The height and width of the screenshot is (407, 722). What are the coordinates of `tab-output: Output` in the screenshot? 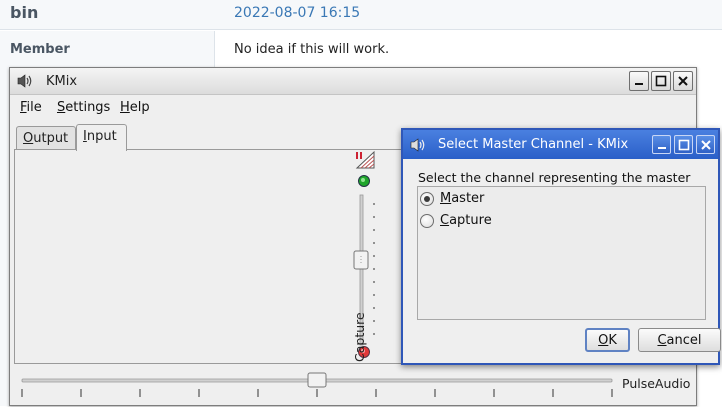 It's located at (46, 138).